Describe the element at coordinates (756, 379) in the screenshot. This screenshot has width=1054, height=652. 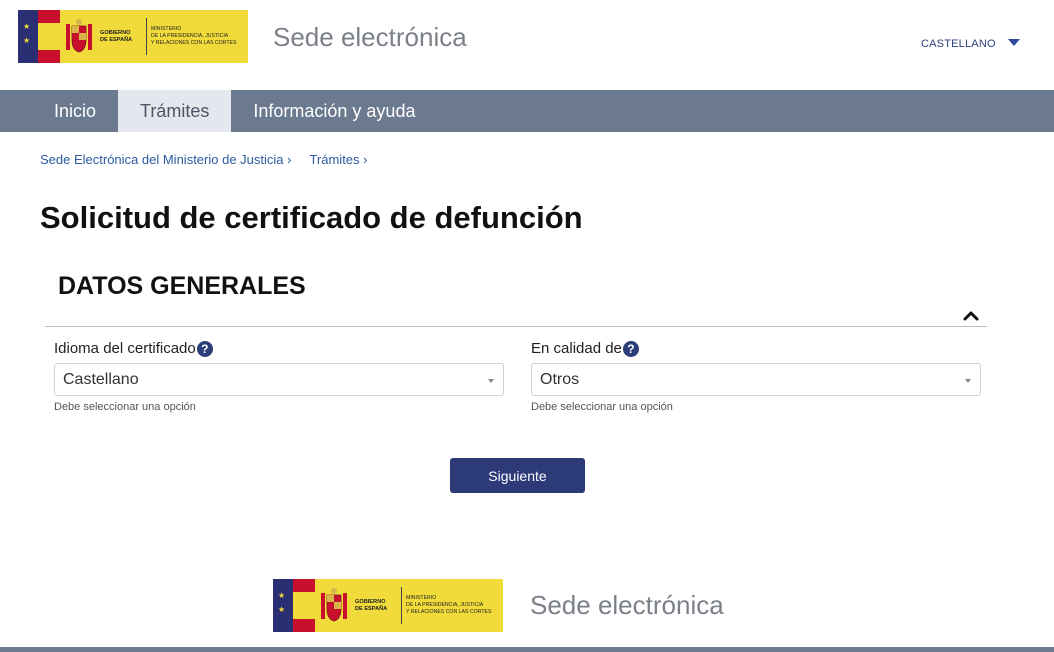
I see `capacity-select: Otros` at that location.